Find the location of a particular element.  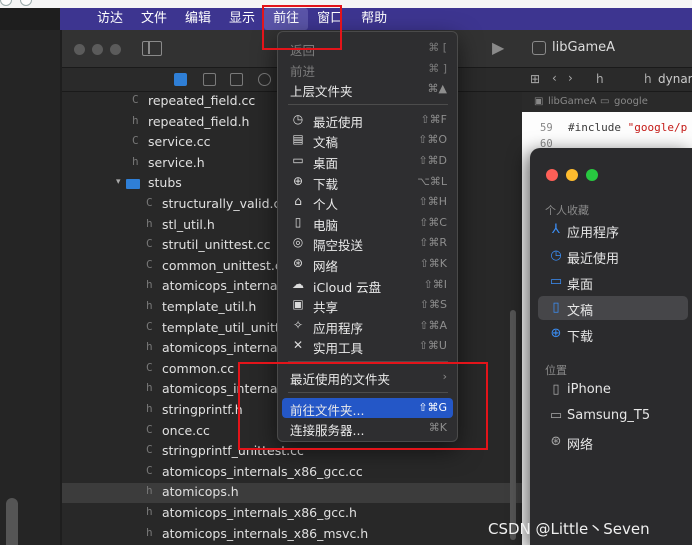

file-name: atomicops_internals_ is located at coordinates (228, 348).